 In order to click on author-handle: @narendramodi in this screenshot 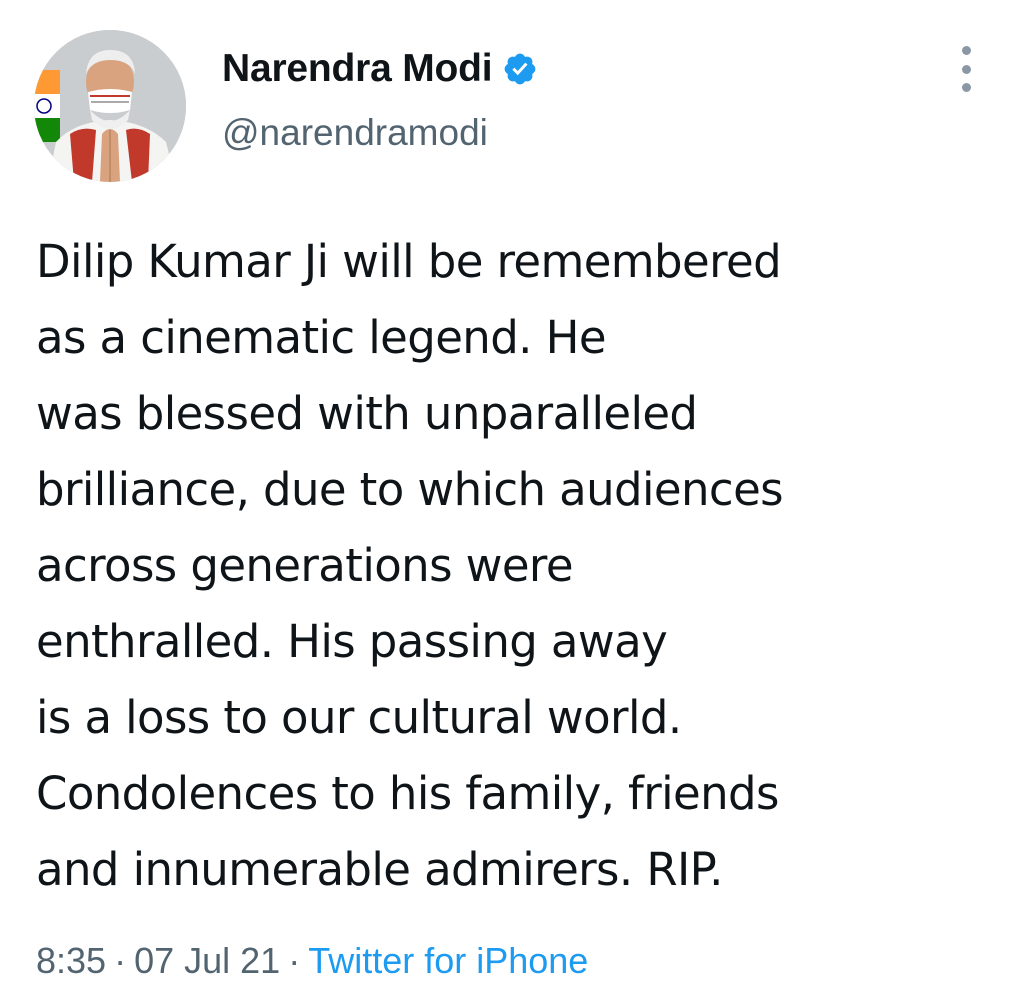, I will do `click(355, 133)`.